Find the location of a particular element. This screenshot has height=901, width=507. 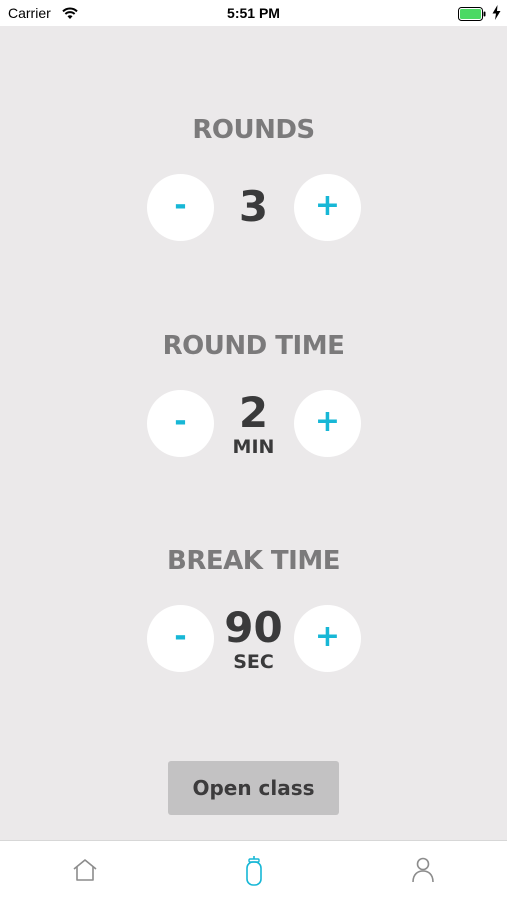

tab-profile is located at coordinates (422, 871).